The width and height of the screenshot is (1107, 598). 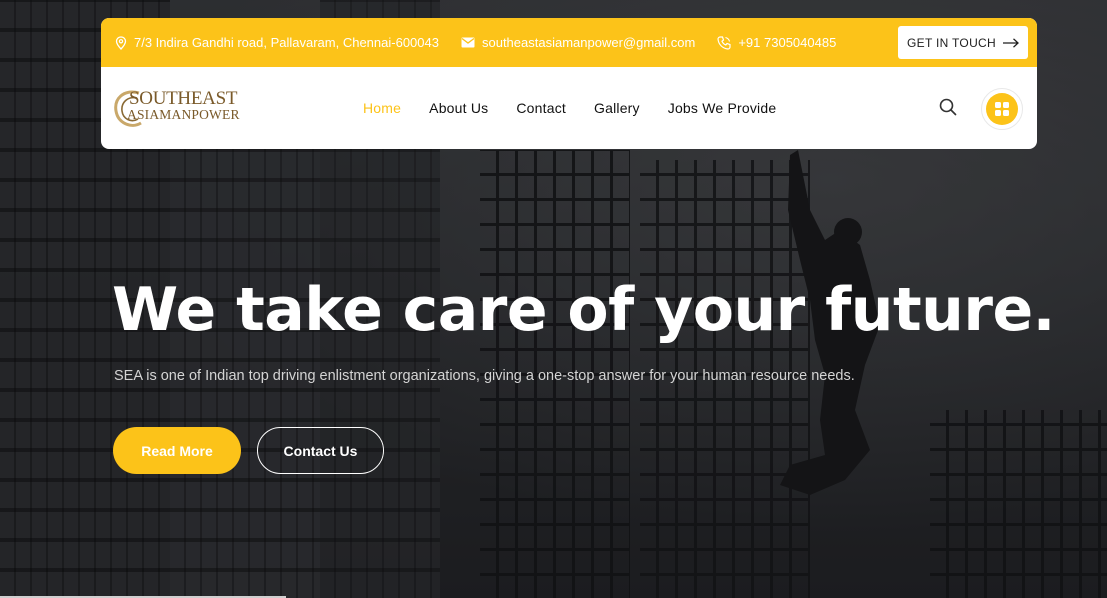 What do you see at coordinates (787, 42) in the screenshot?
I see `phone-link: +91 7305040485` at bounding box center [787, 42].